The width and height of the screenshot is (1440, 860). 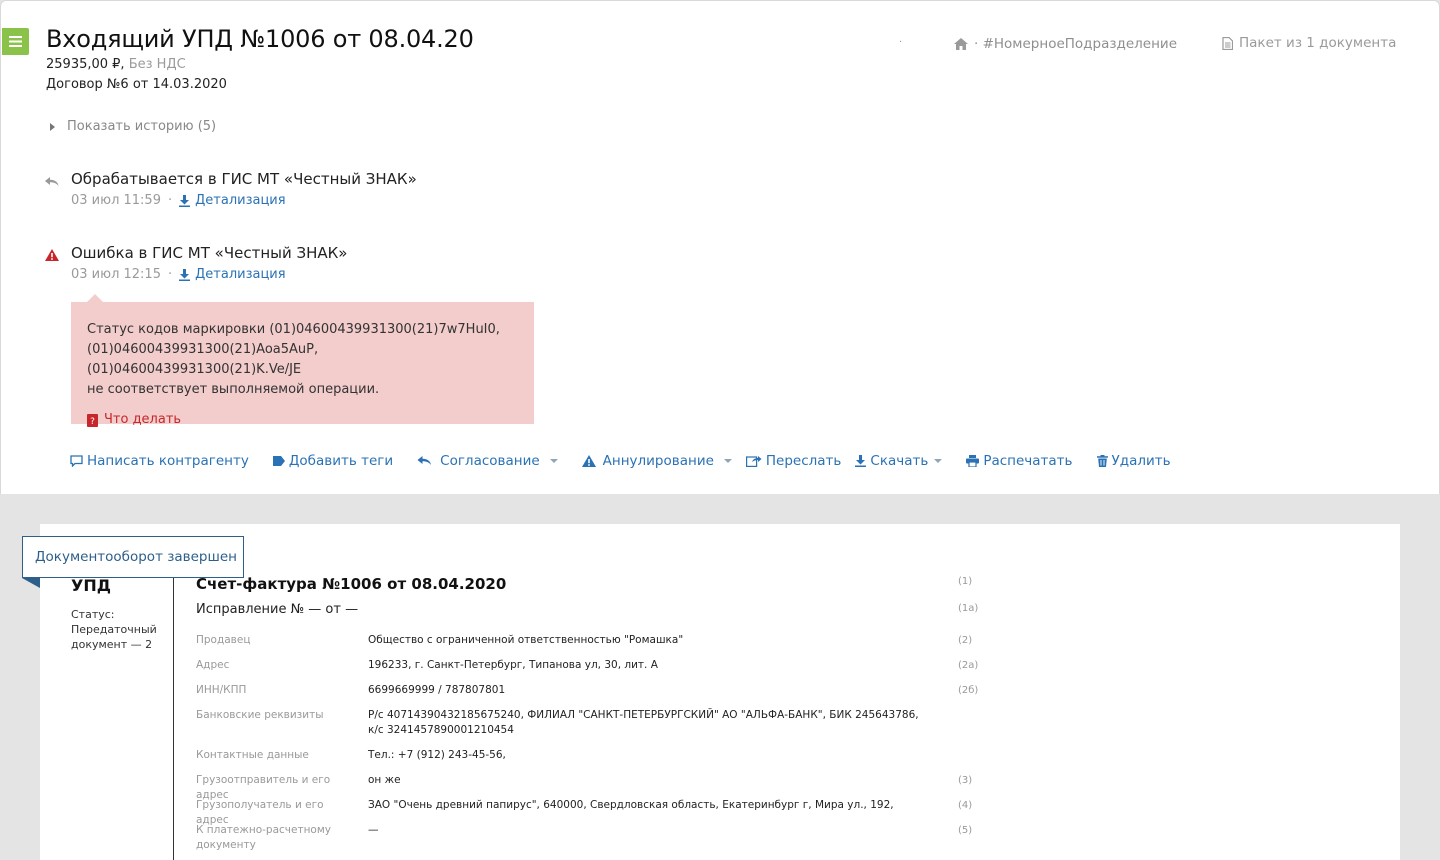 What do you see at coordinates (965, 581) in the screenshot?
I see `field-number: (1)` at bounding box center [965, 581].